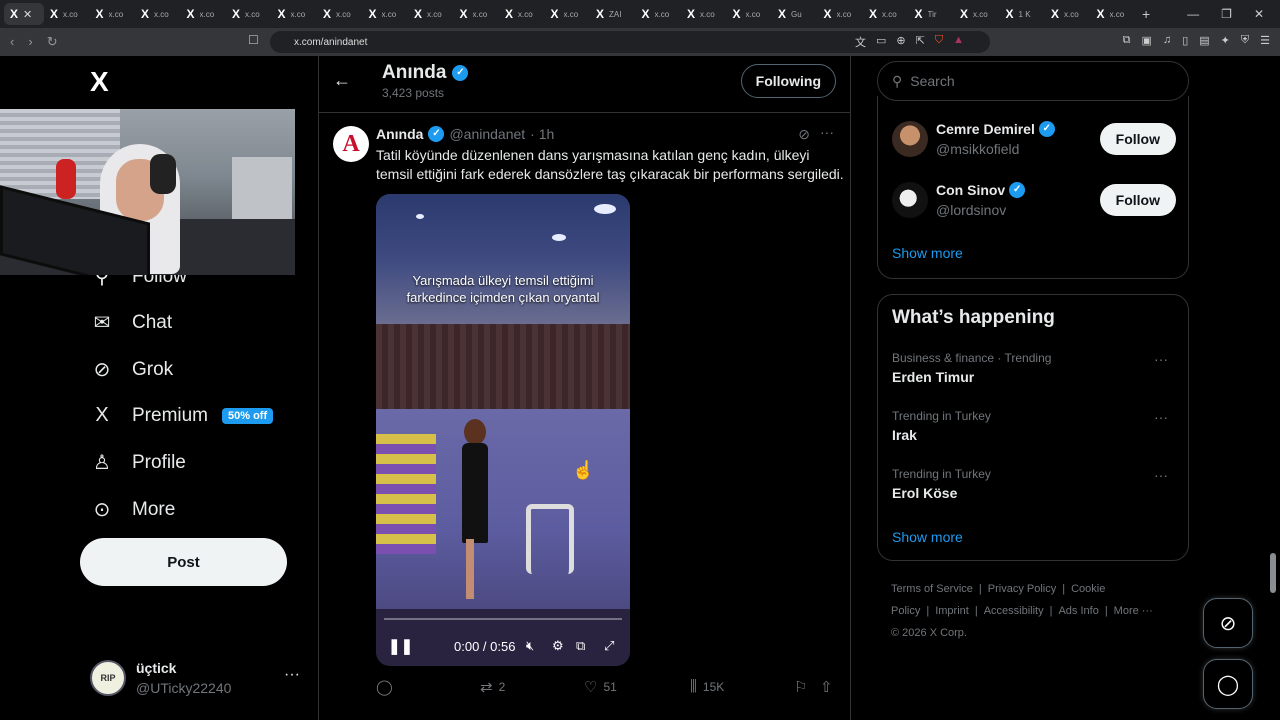 This screenshot has width=1280, height=720. Describe the element at coordinates (932, 589) in the screenshot. I see `footer-link: Terms of Service` at that location.